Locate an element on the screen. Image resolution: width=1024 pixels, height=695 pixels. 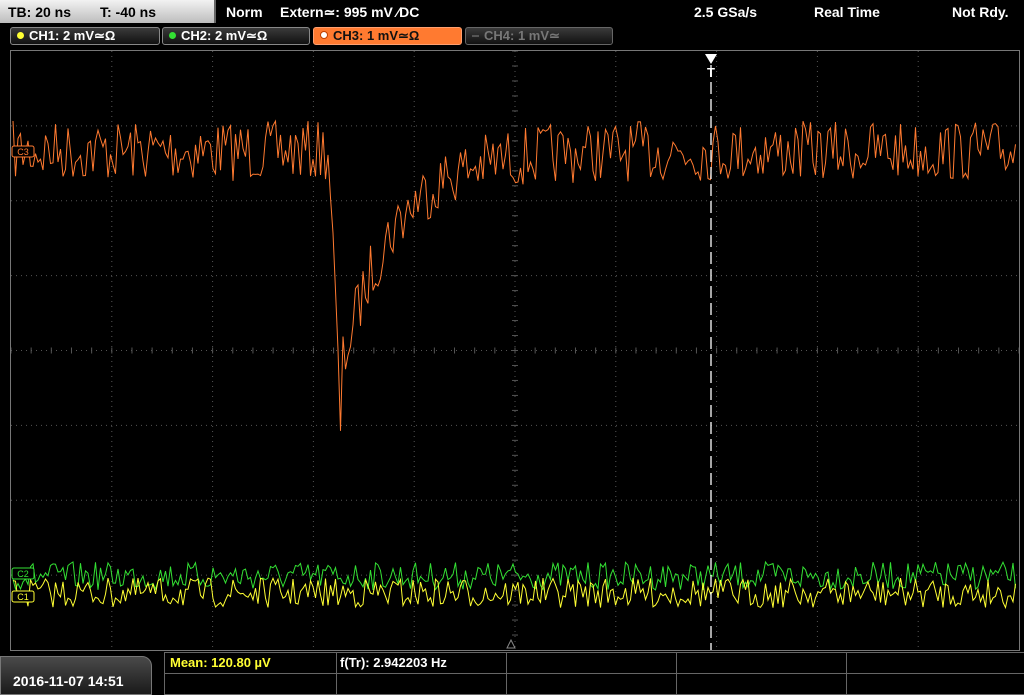
ch1-label: CH1: 2 mV≃Ω is located at coordinates (72, 35).